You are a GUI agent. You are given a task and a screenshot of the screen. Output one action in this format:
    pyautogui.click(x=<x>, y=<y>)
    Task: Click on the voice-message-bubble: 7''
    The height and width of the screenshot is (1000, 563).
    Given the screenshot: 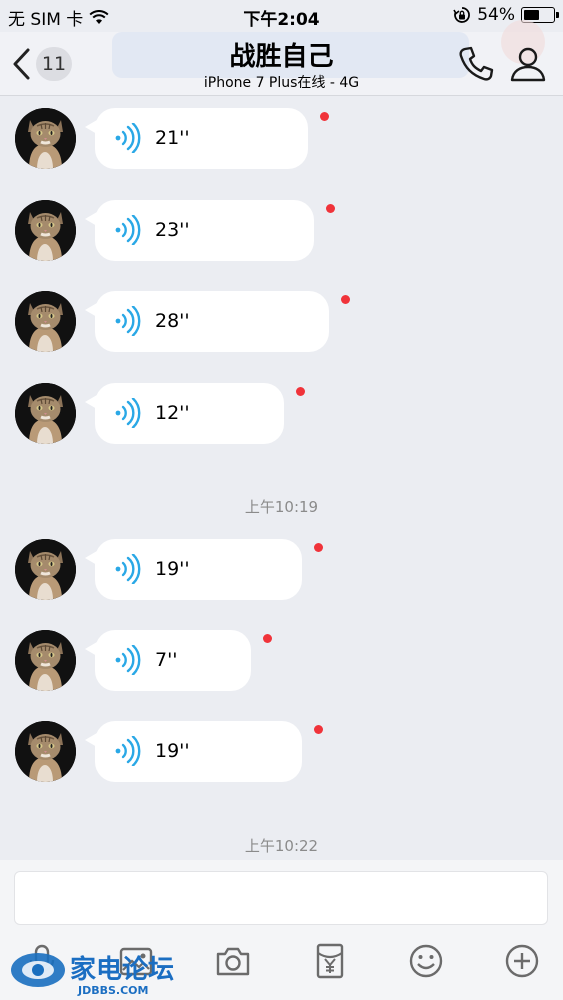 What is the action you would take?
    pyautogui.click(x=168, y=660)
    